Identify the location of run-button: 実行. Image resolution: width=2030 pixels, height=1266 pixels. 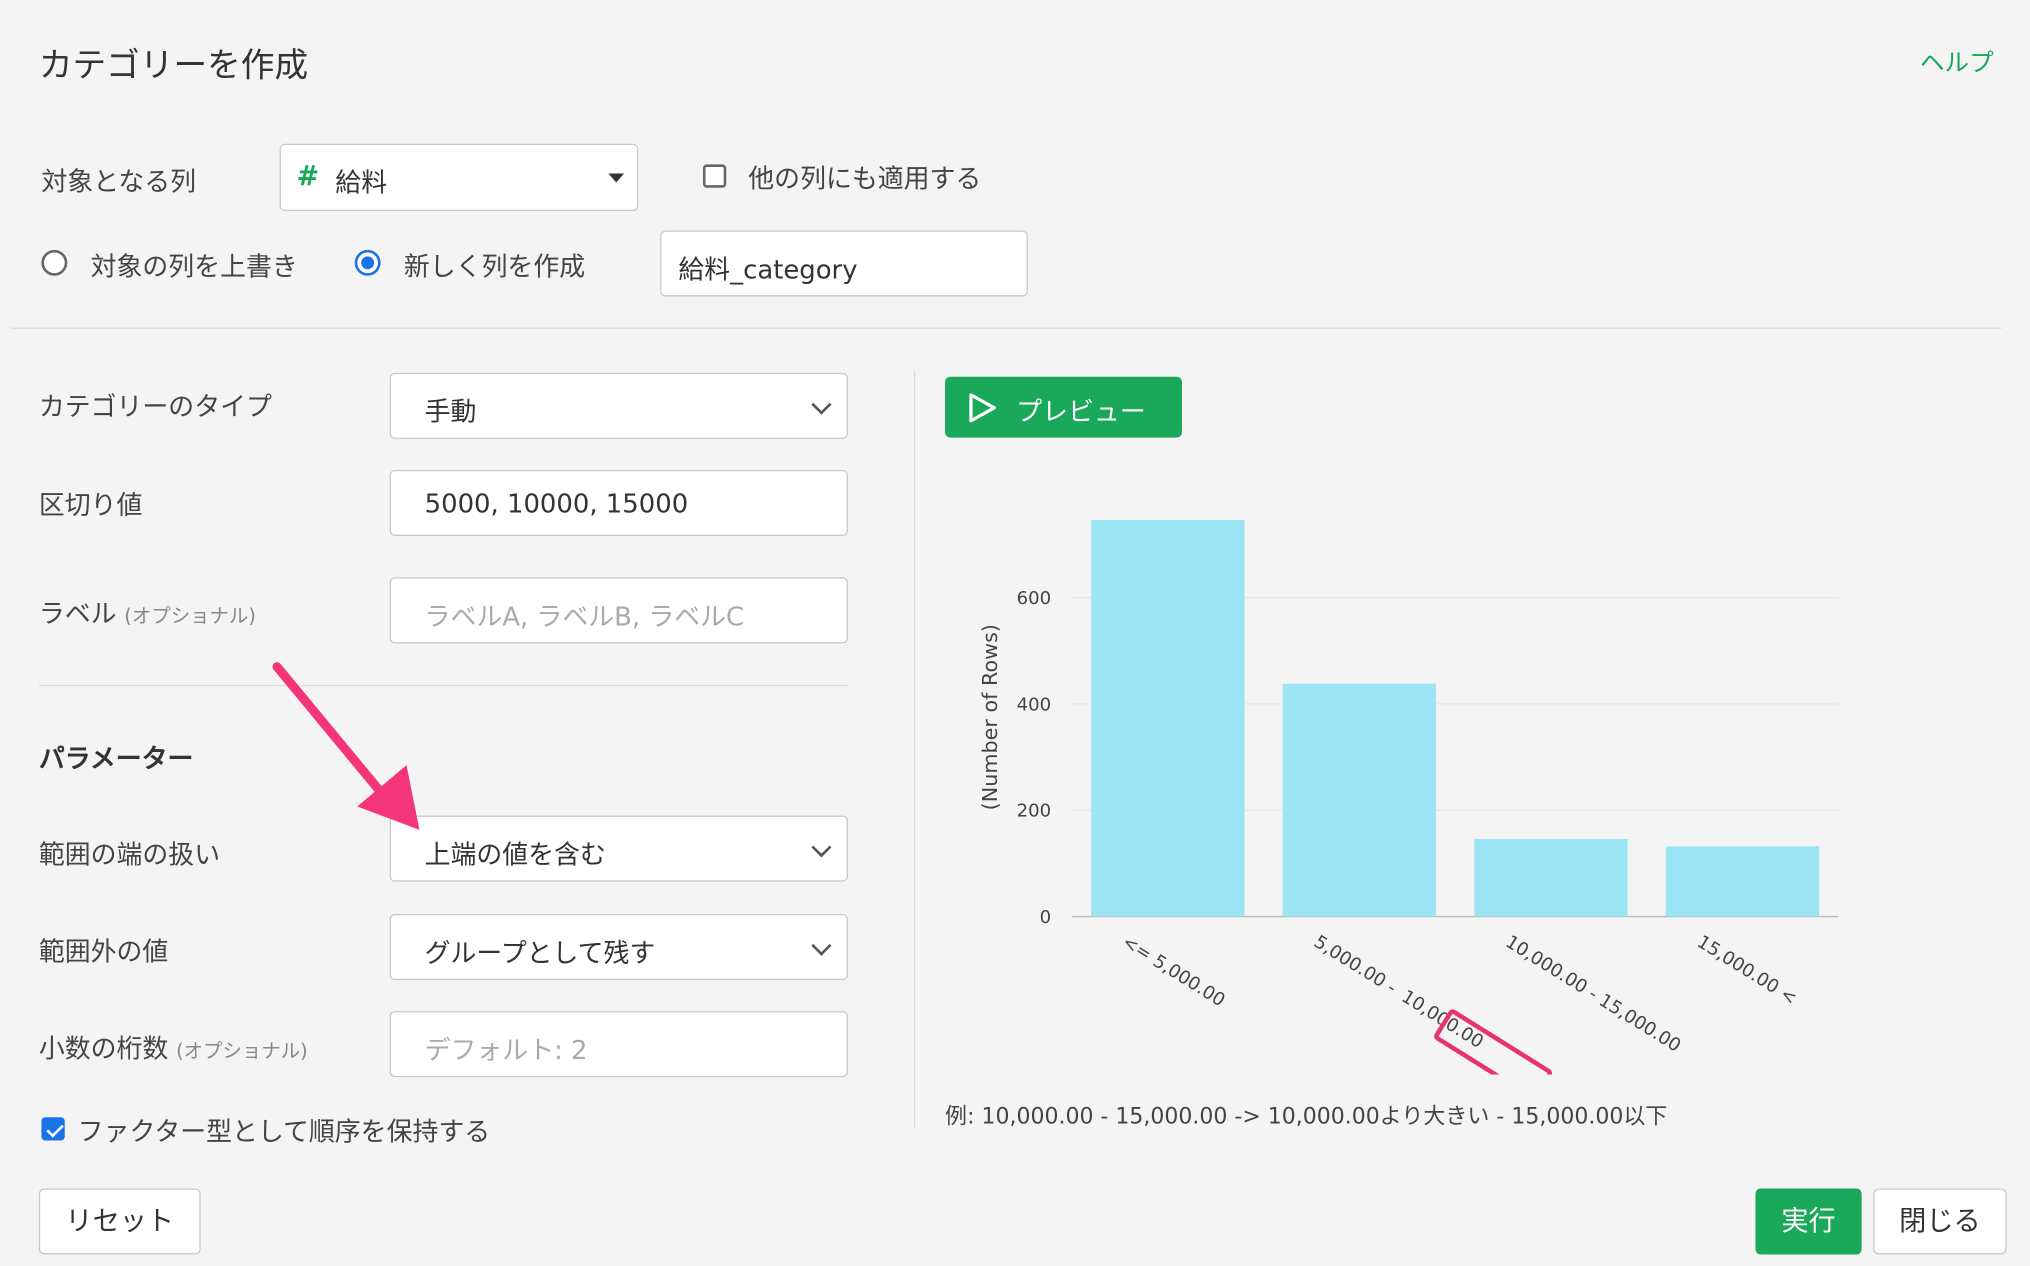
(1808, 1221).